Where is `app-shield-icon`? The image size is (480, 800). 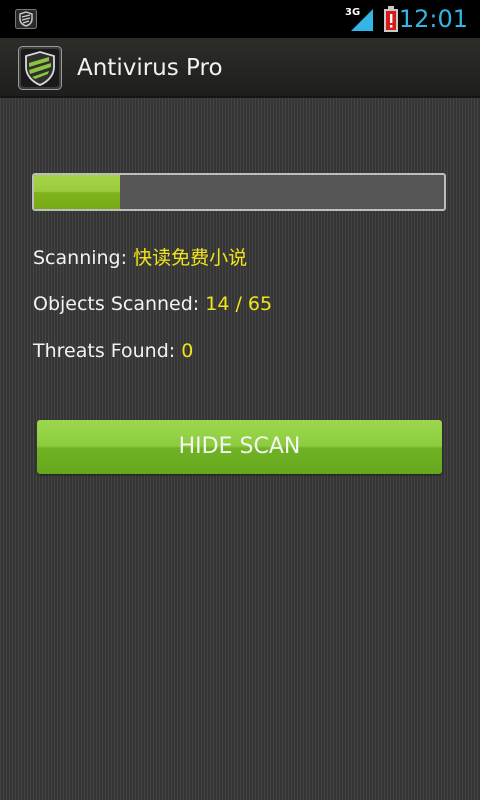
app-shield-icon is located at coordinates (26, 19).